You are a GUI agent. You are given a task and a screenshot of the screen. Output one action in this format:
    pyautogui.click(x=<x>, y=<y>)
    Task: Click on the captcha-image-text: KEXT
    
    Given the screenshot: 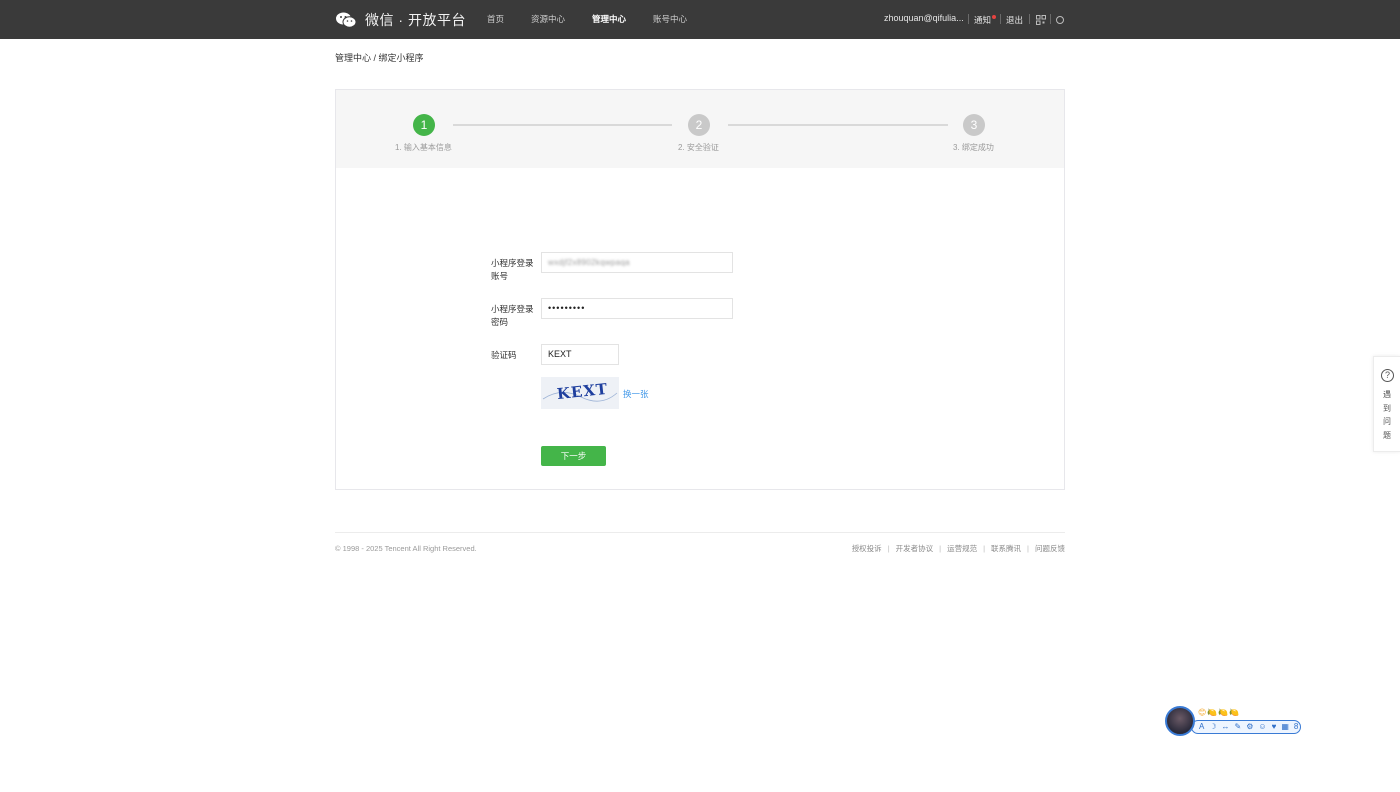 What is the action you would take?
    pyautogui.click(x=582, y=391)
    